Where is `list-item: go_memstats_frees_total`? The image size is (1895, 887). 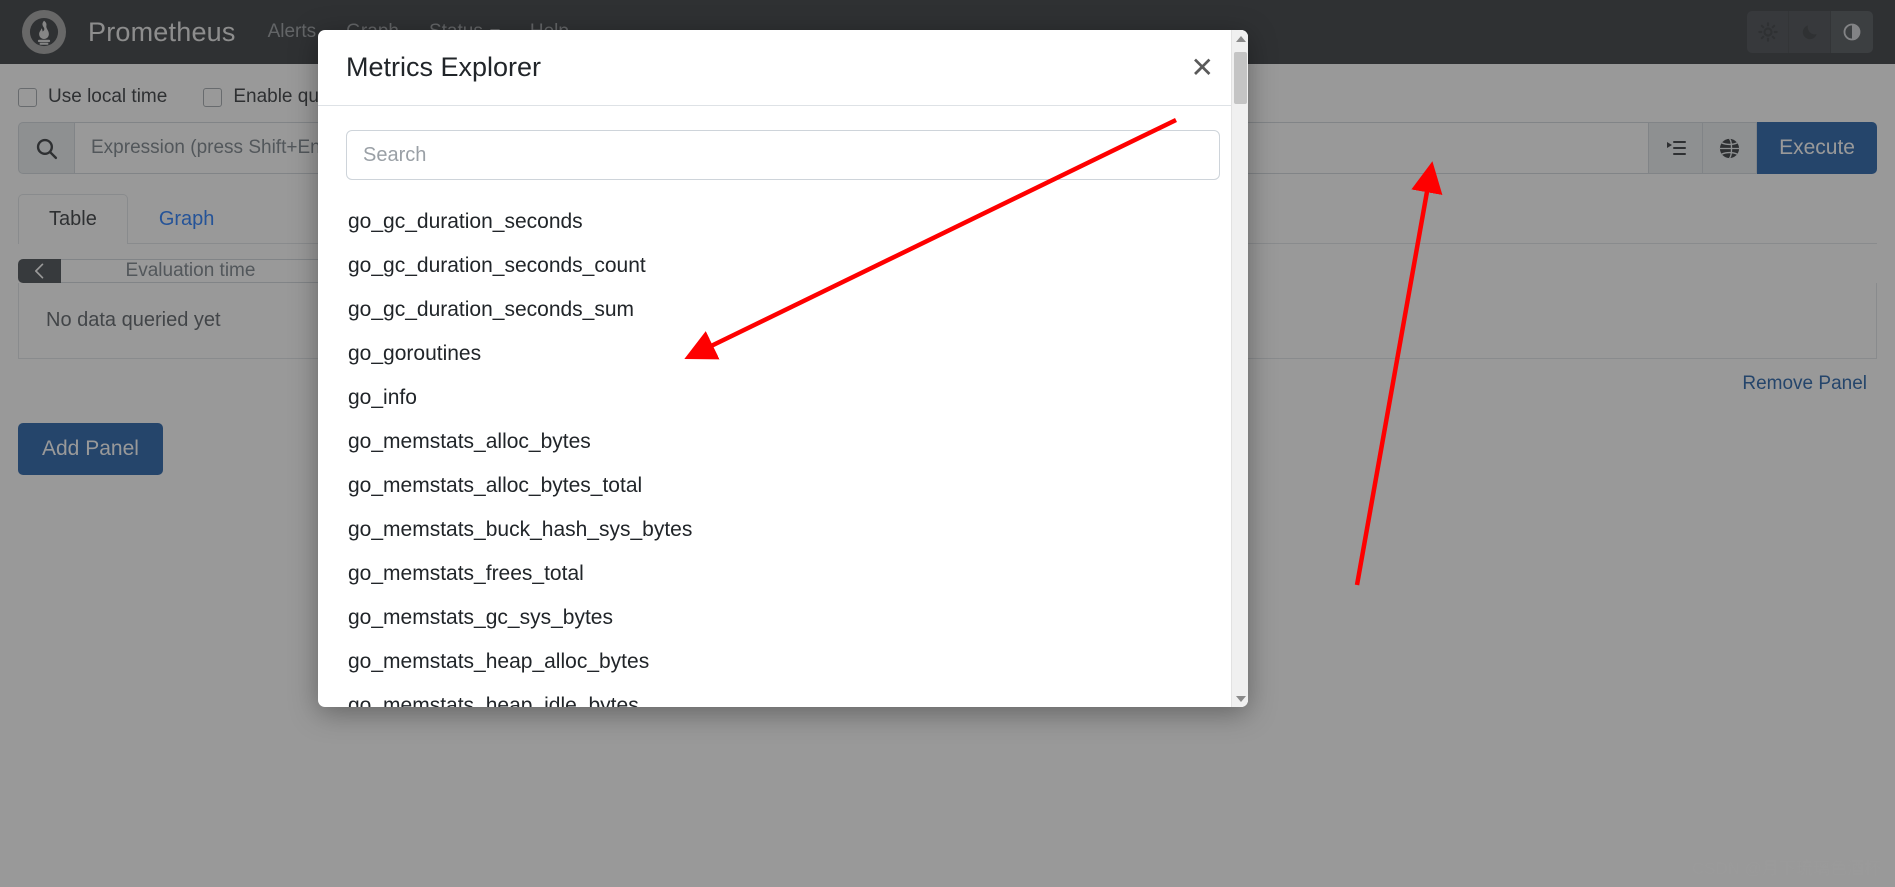
list-item: go_memstats_frees_total is located at coordinates (783, 574).